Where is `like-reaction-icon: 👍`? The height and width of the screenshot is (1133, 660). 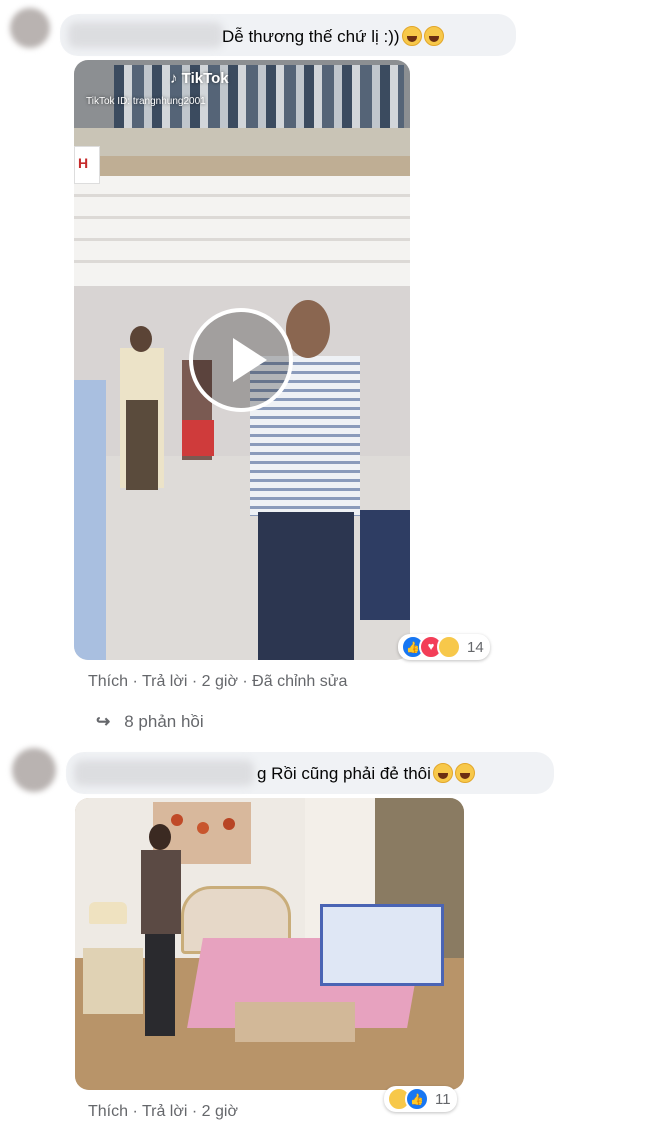 like-reaction-icon: 👍 is located at coordinates (417, 1099).